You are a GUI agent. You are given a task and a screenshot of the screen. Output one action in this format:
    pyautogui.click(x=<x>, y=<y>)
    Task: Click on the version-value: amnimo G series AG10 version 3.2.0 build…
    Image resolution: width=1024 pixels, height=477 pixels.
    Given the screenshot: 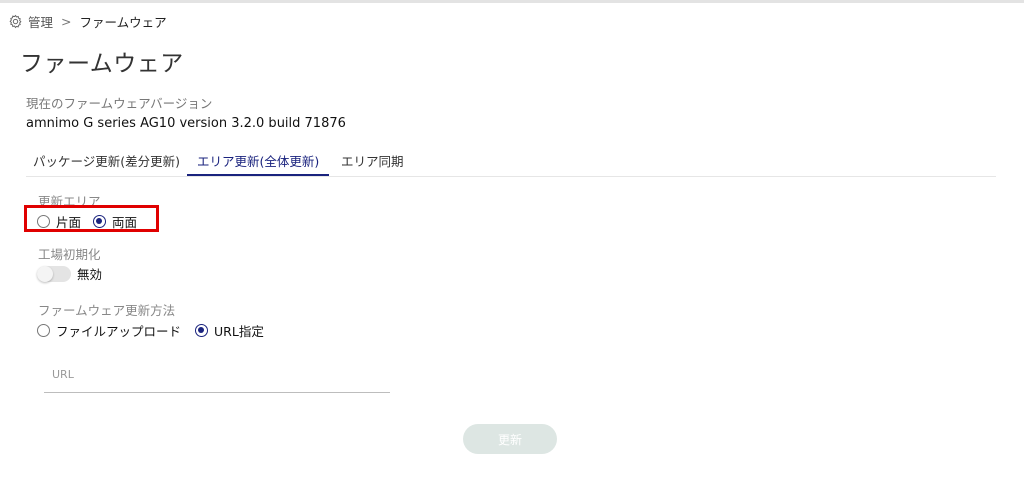 What is the action you would take?
    pyautogui.click(x=186, y=123)
    